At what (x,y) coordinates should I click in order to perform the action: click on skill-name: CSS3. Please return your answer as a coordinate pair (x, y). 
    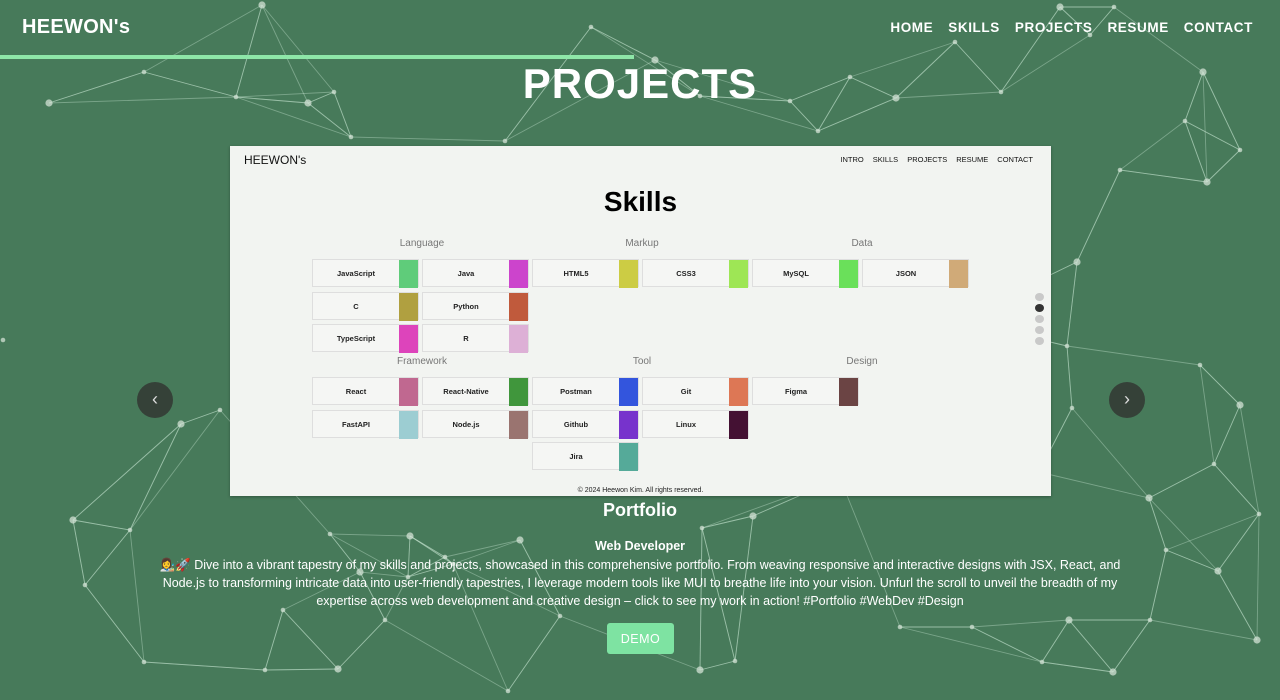
    Looking at the image, I should click on (686, 273).